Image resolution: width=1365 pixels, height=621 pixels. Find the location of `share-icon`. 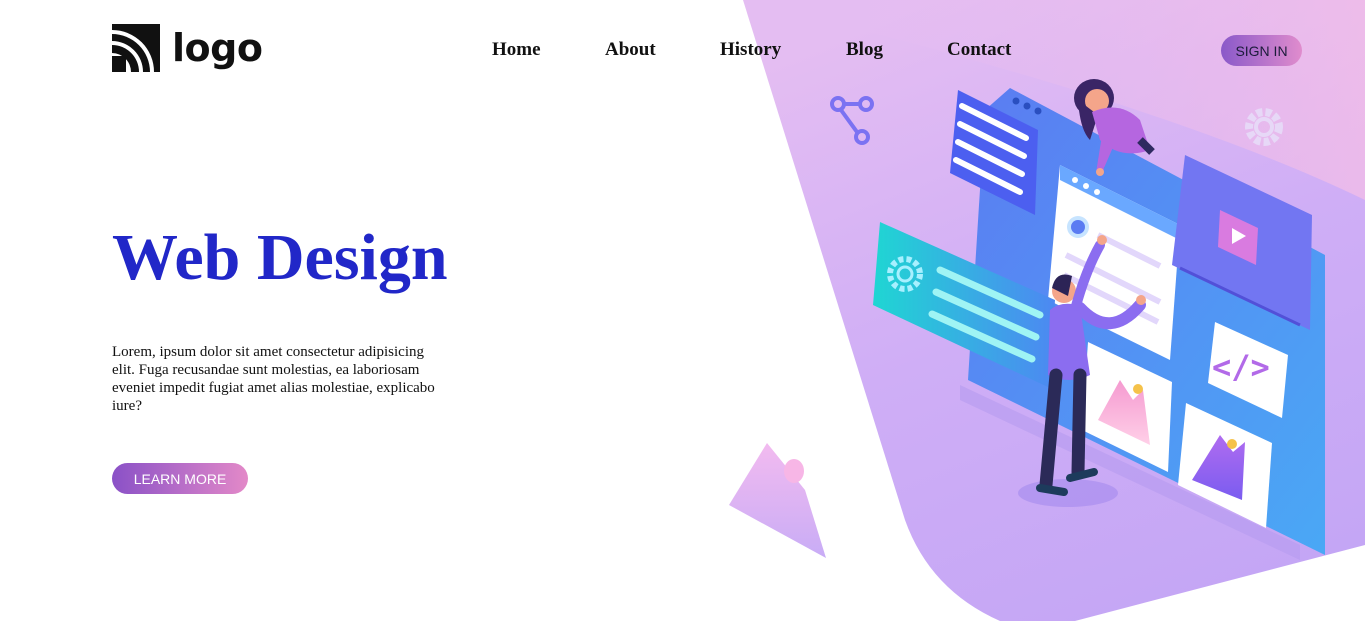

share-icon is located at coordinates (852, 120).